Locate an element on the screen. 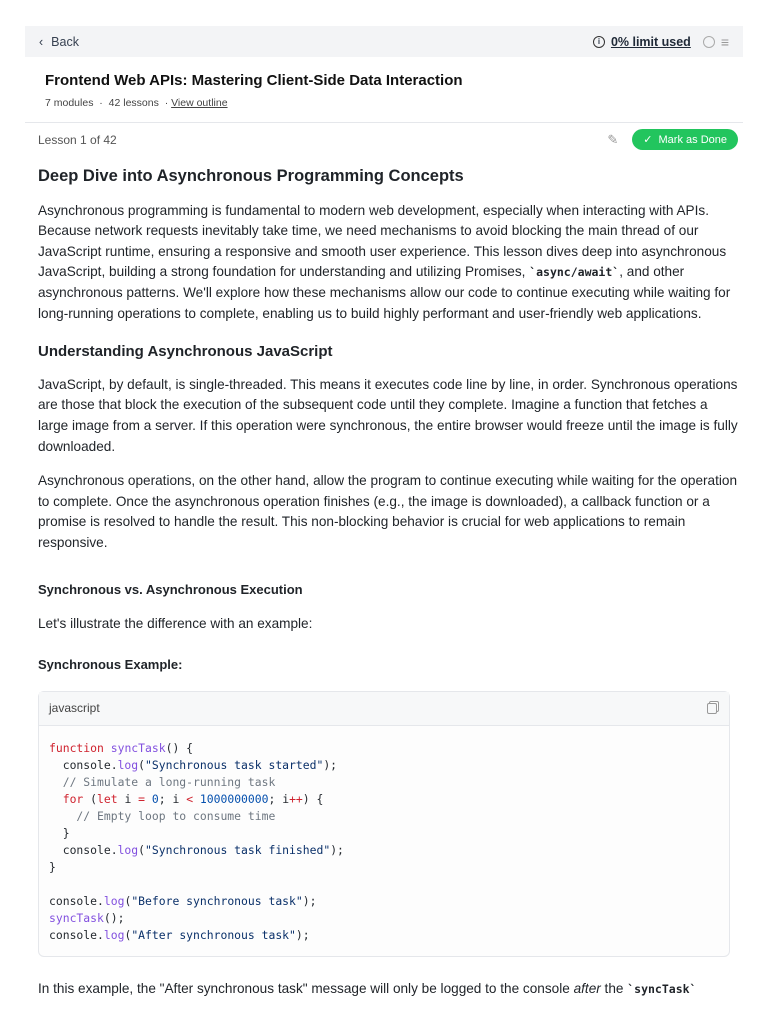 The image size is (768, 1024). code-token: = is located at coordinates (145, 799).